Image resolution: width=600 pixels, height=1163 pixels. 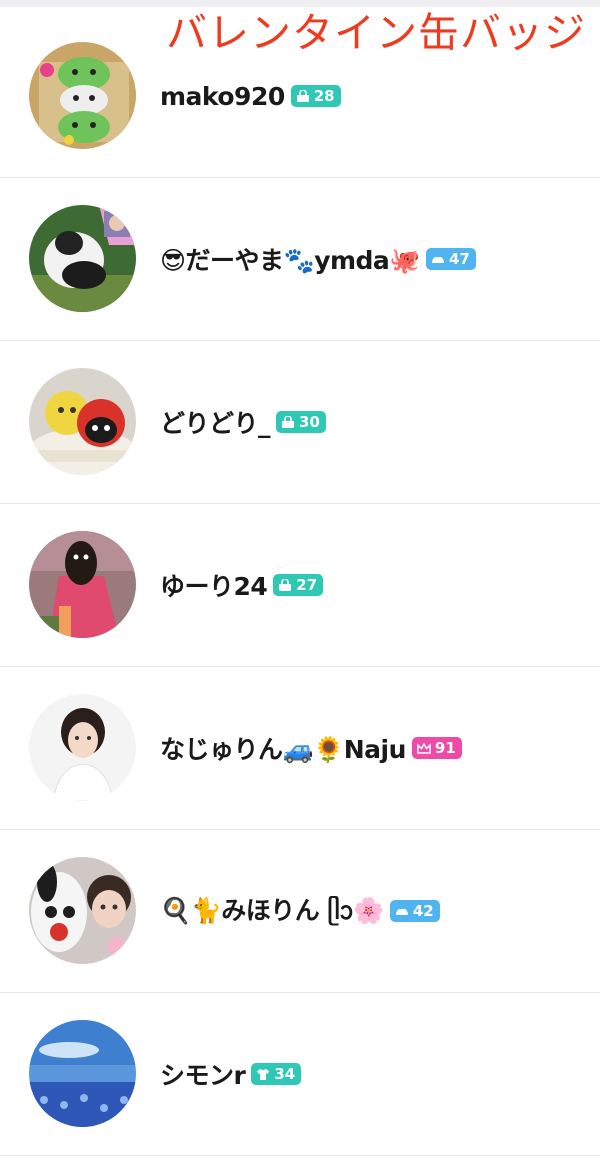 I want to click on user-name-line: mako920 28, so click(x=250, y=96).